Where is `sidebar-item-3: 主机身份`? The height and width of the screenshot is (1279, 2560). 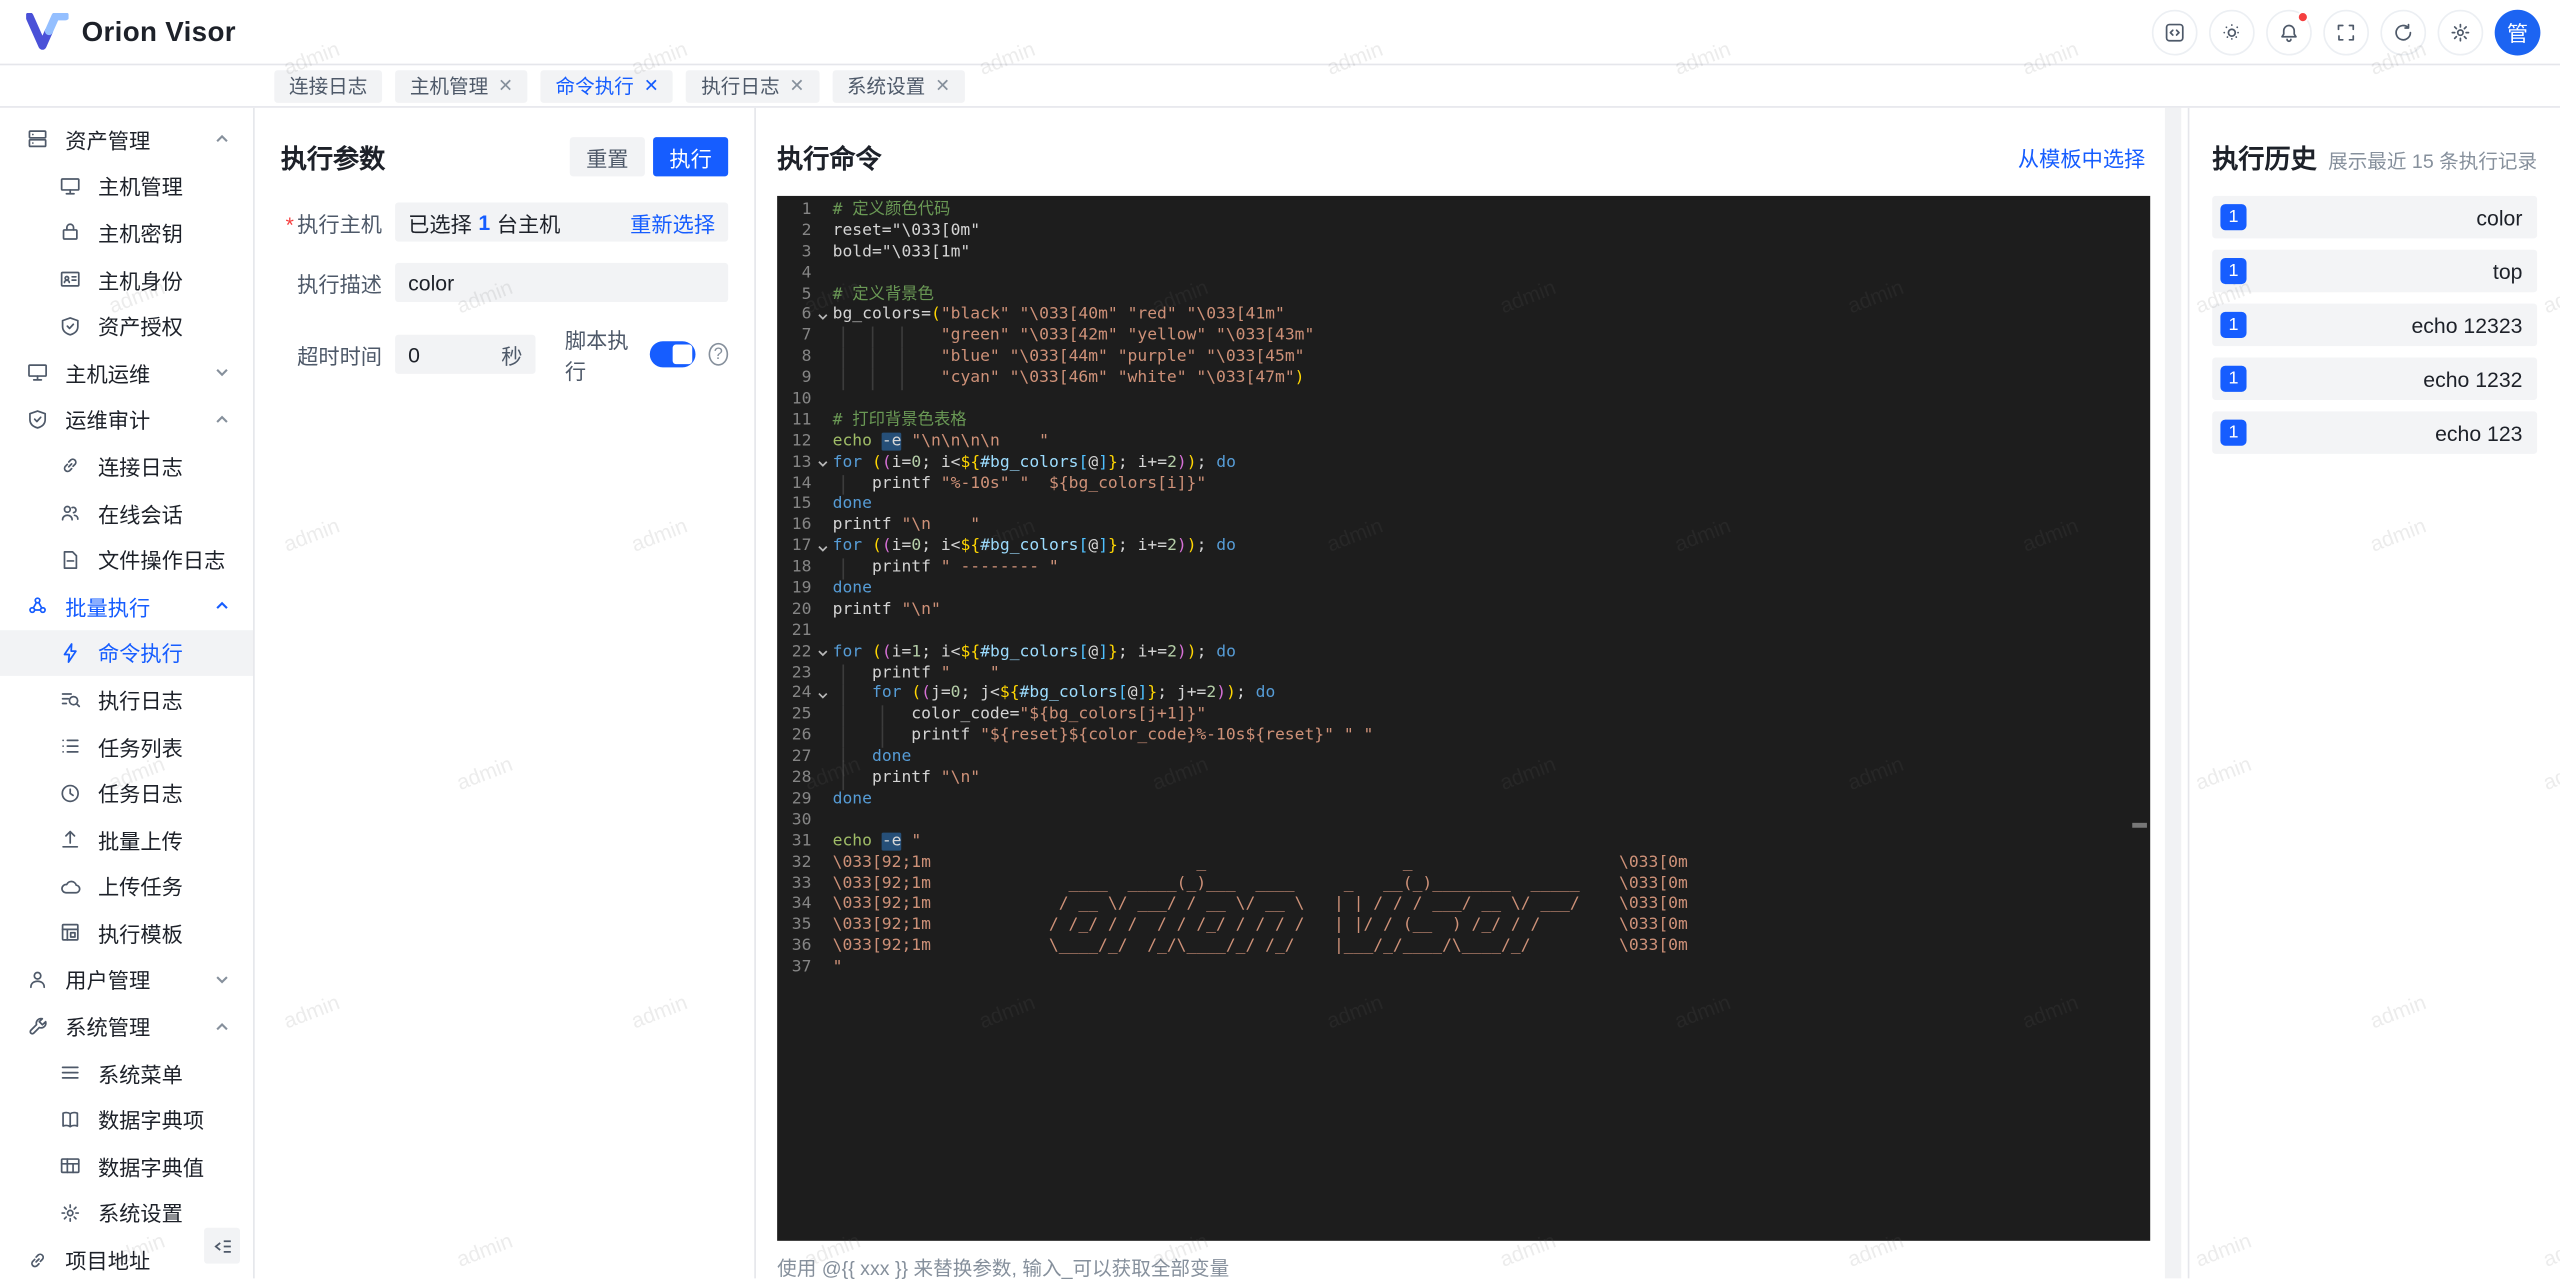
sidebar-item-3: 主机身份 is located at coordinates (126, 279).